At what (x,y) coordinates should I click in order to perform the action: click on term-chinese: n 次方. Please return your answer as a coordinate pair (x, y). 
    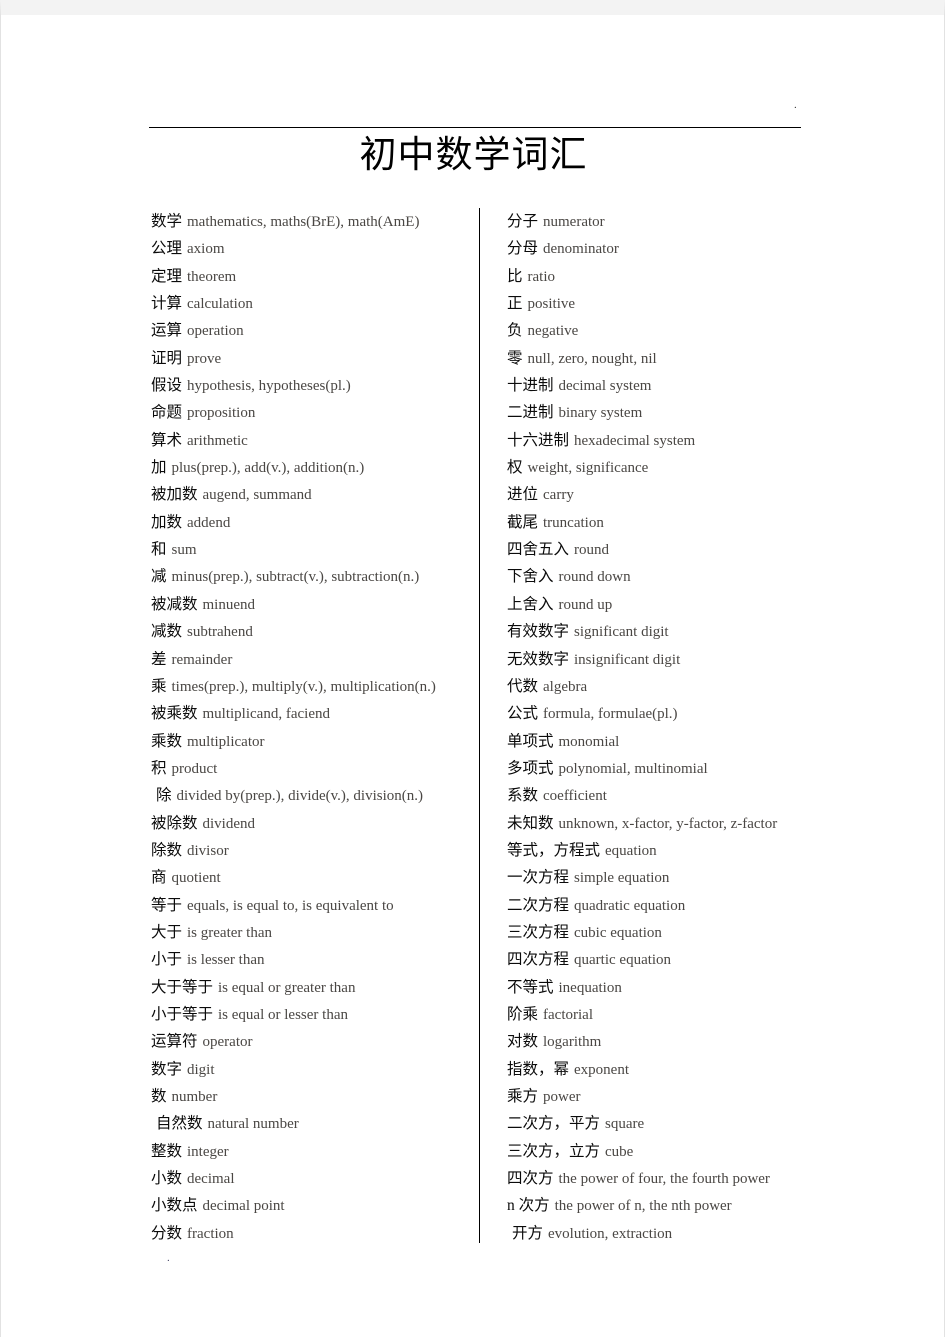
    Looking at the image, I should click on (528, 1206).